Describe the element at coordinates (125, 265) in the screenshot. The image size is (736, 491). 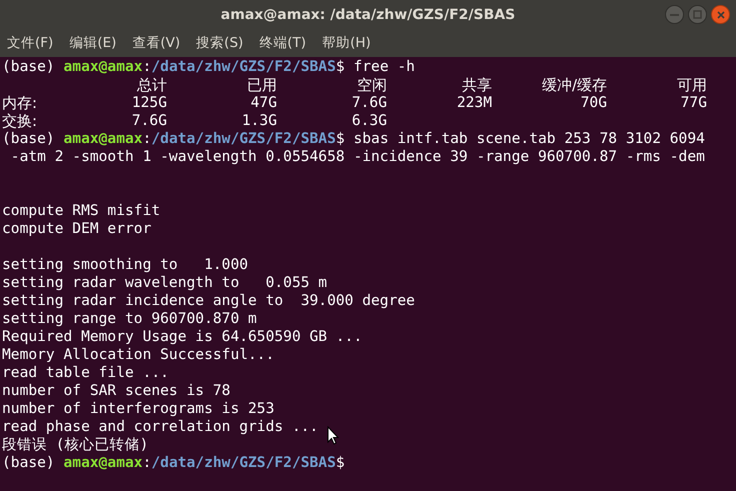
I see `output-line: setting smoothing to 1.000` at that location.